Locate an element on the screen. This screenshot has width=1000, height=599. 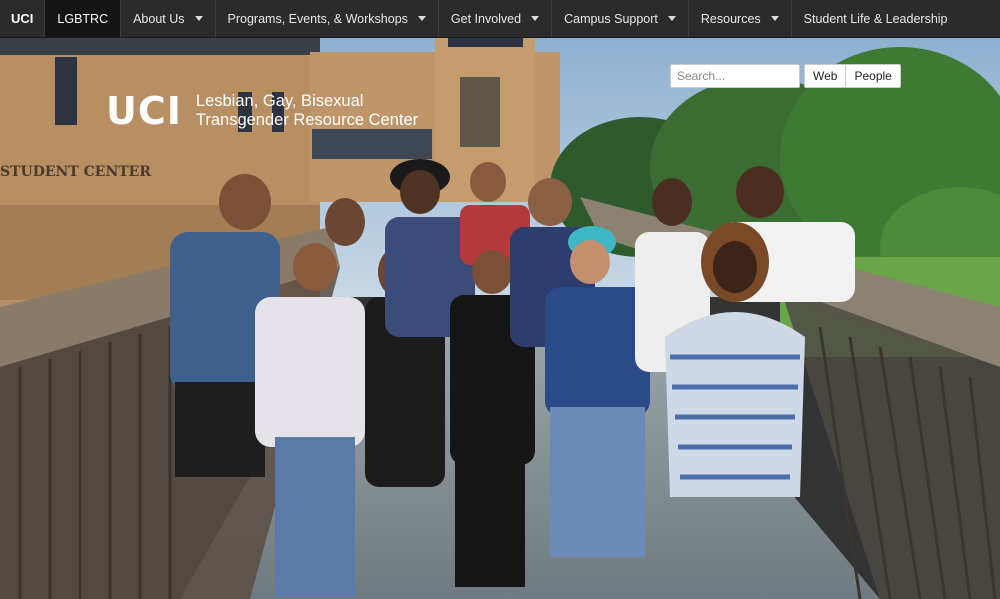
search-web-button: Web is located at coordinates (825, 76).